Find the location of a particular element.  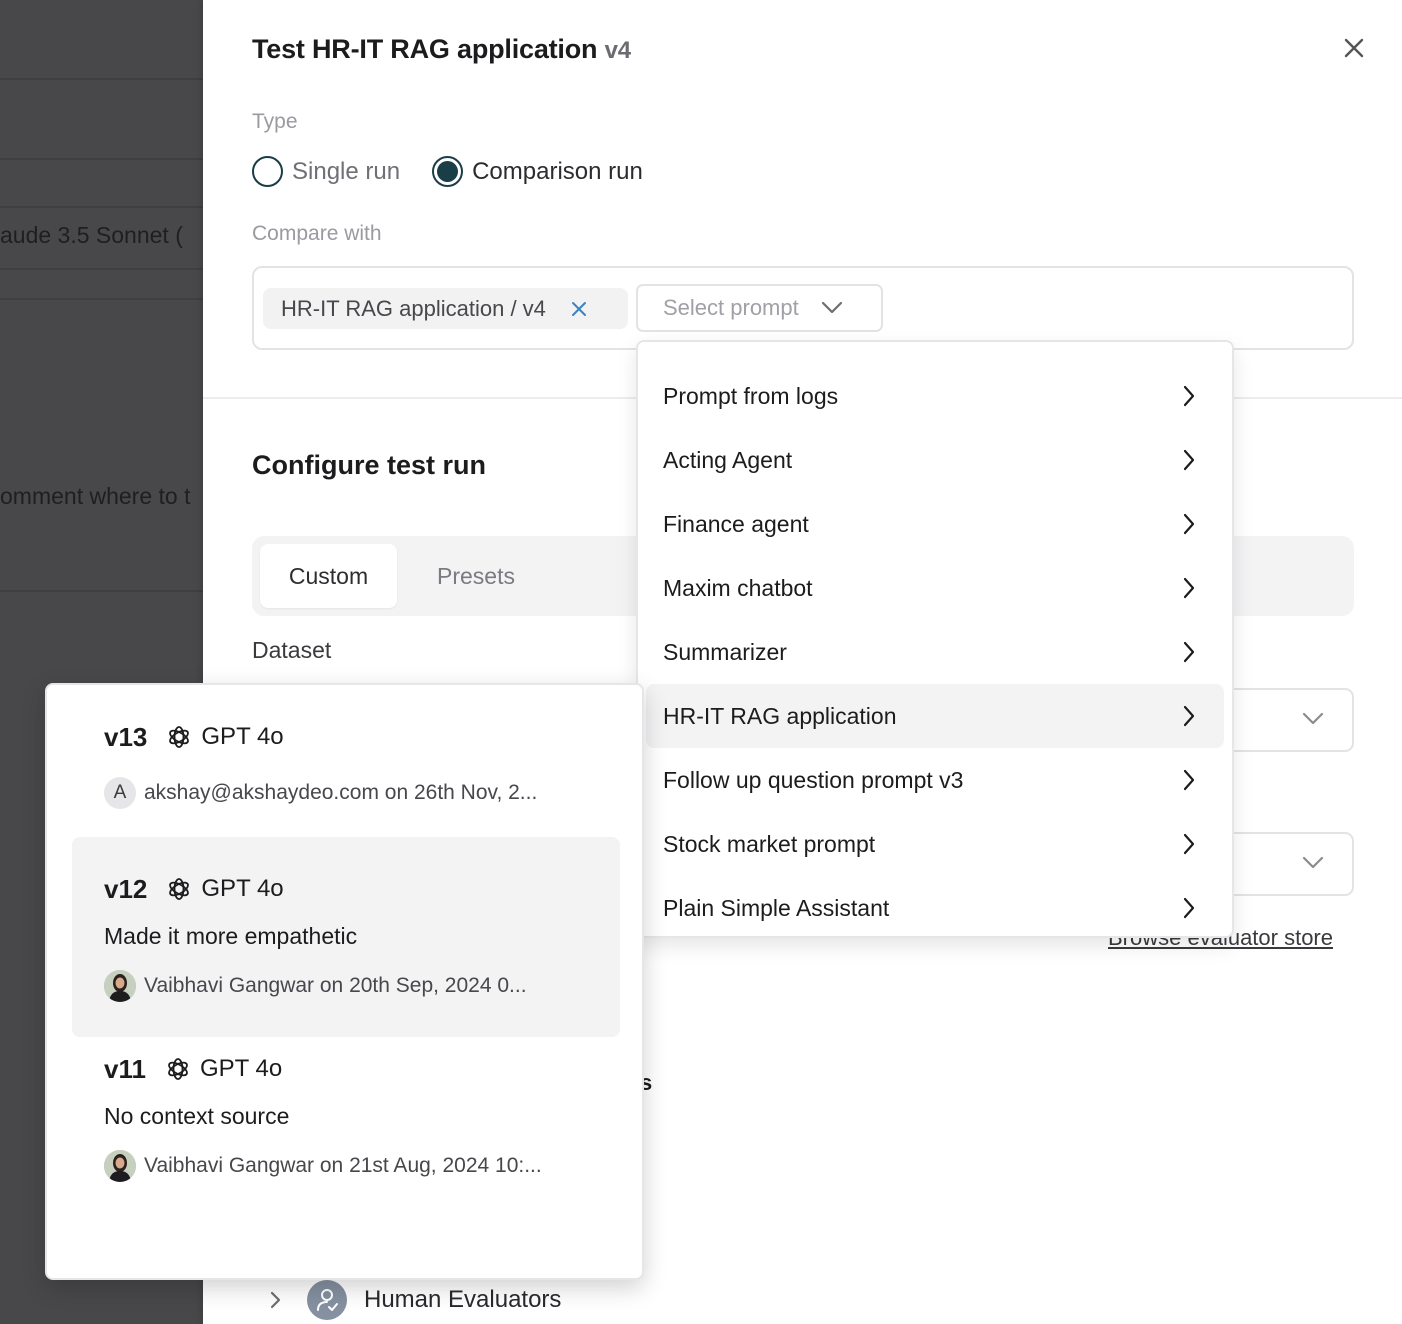

version-item: v10GPT 4o is located at coordinates (346, 1273).